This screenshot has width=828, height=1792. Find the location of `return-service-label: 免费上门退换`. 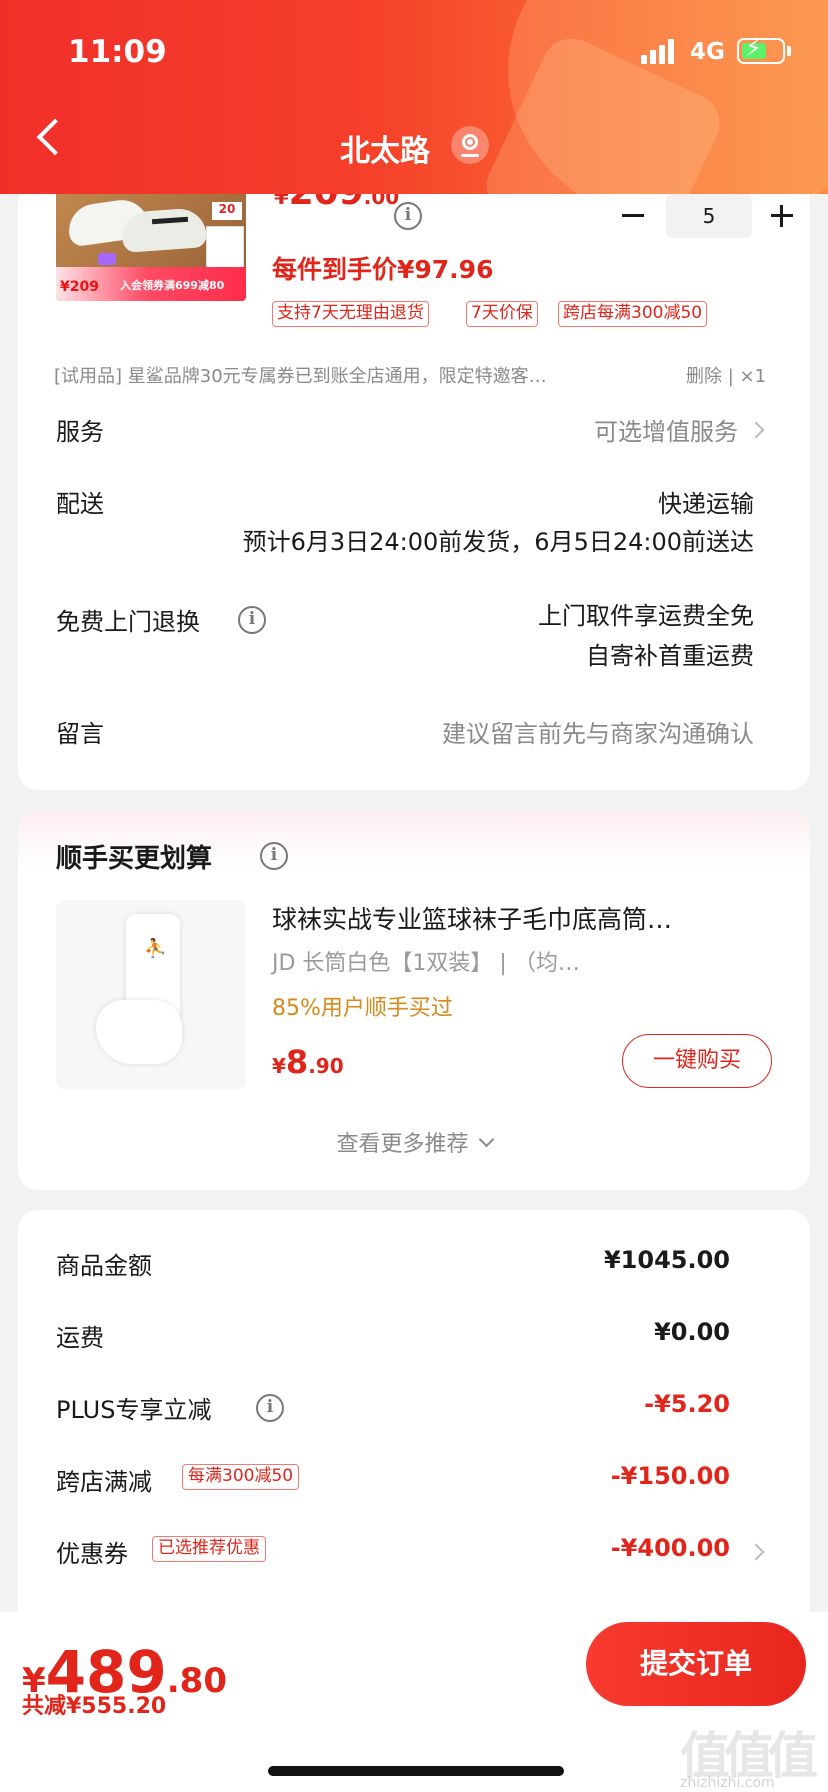

return-service-label: 免费上门退换 is located at coordinates (128, 622).